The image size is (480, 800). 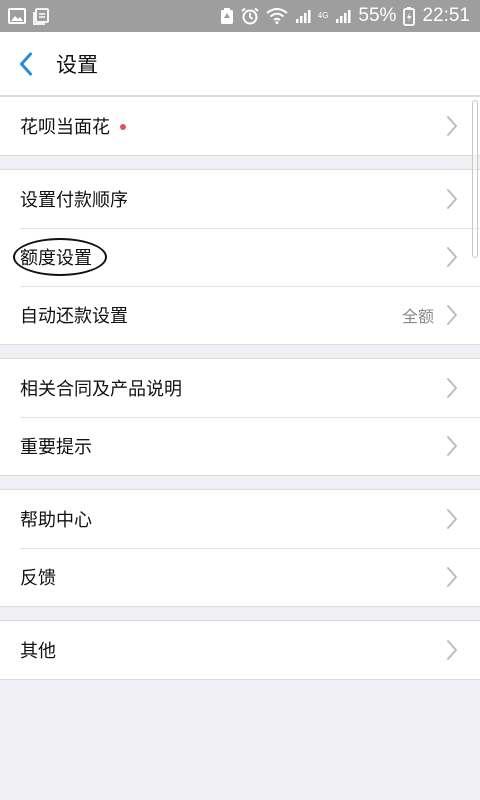 I want to click on settings-group-3: 相关合同及产品说明 重要提示, so click(x=240, y=417).